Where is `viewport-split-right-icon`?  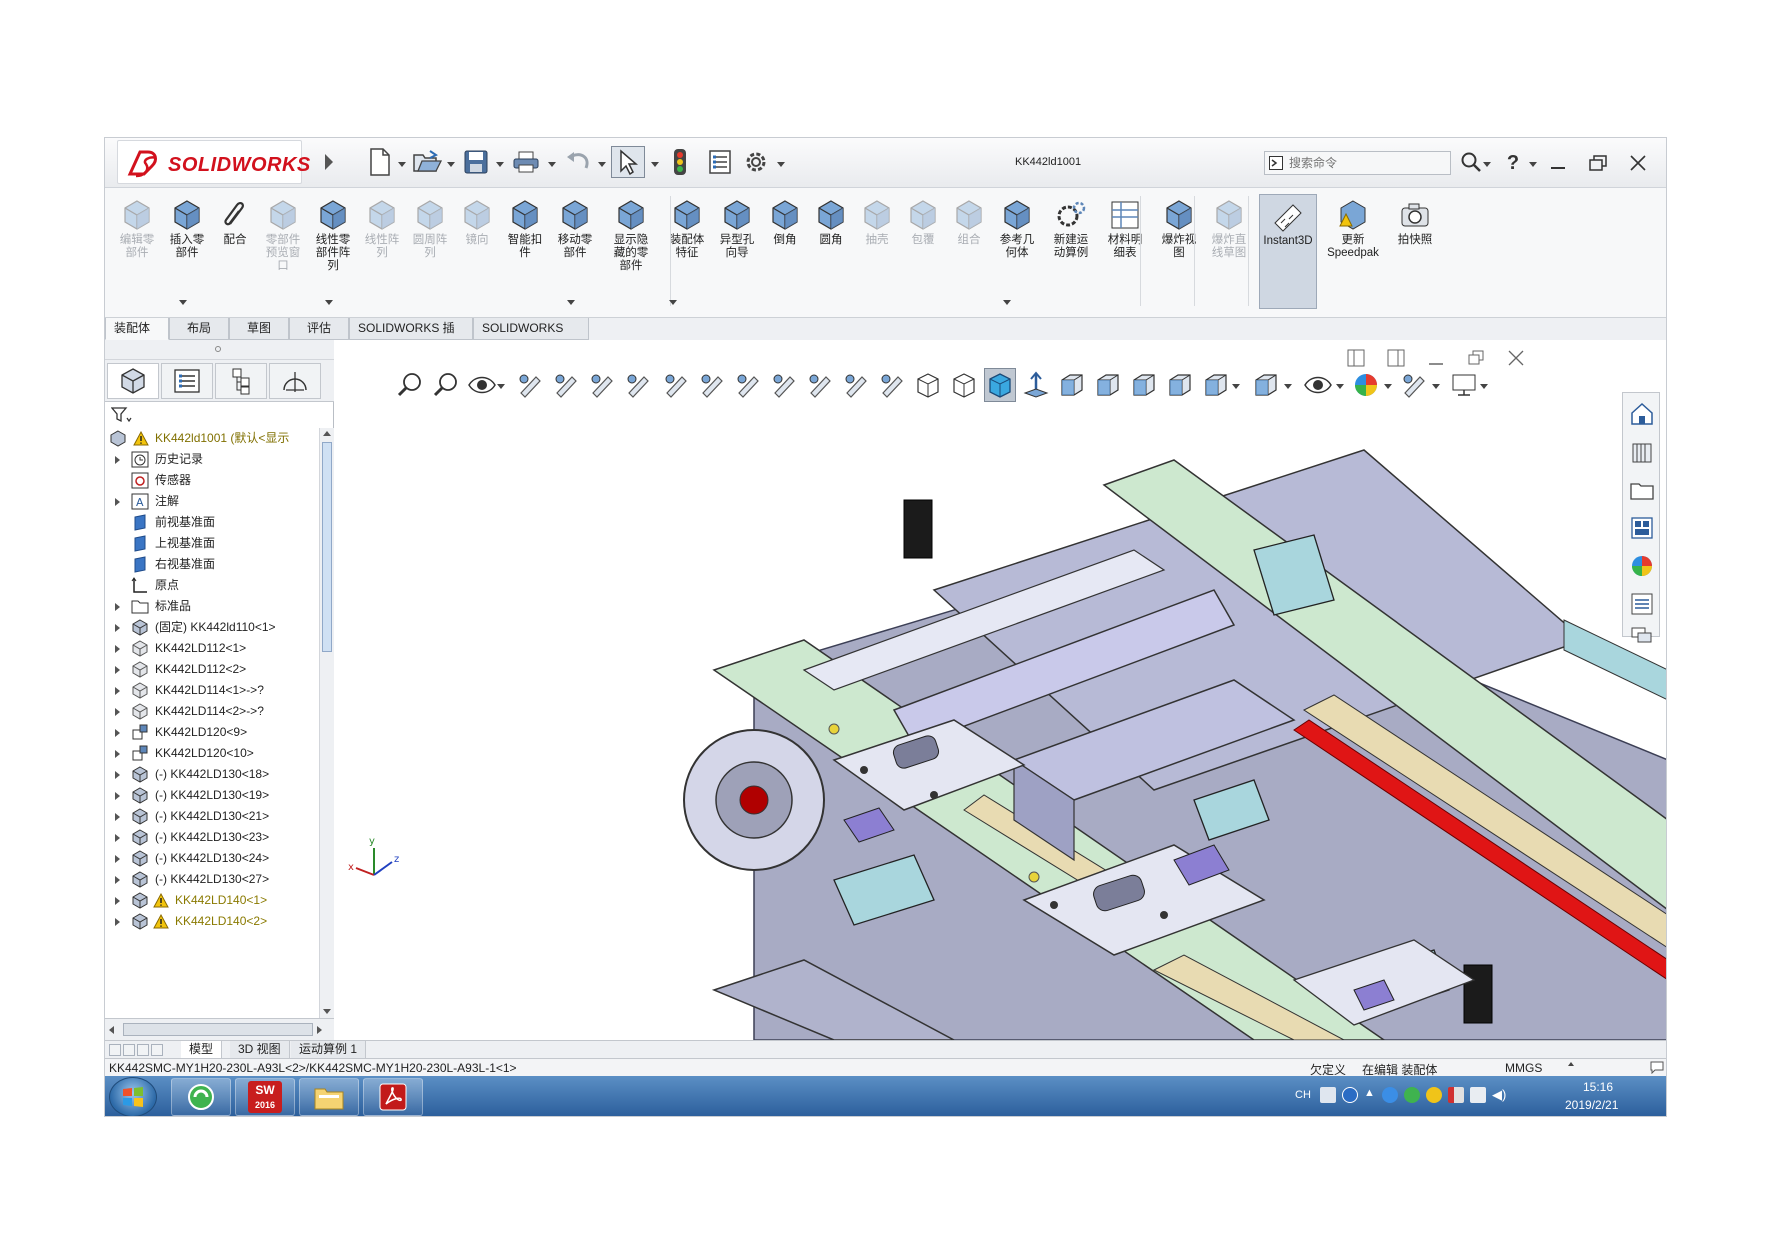 viewport-split-right-icon is located at coordinates (1396, 358).